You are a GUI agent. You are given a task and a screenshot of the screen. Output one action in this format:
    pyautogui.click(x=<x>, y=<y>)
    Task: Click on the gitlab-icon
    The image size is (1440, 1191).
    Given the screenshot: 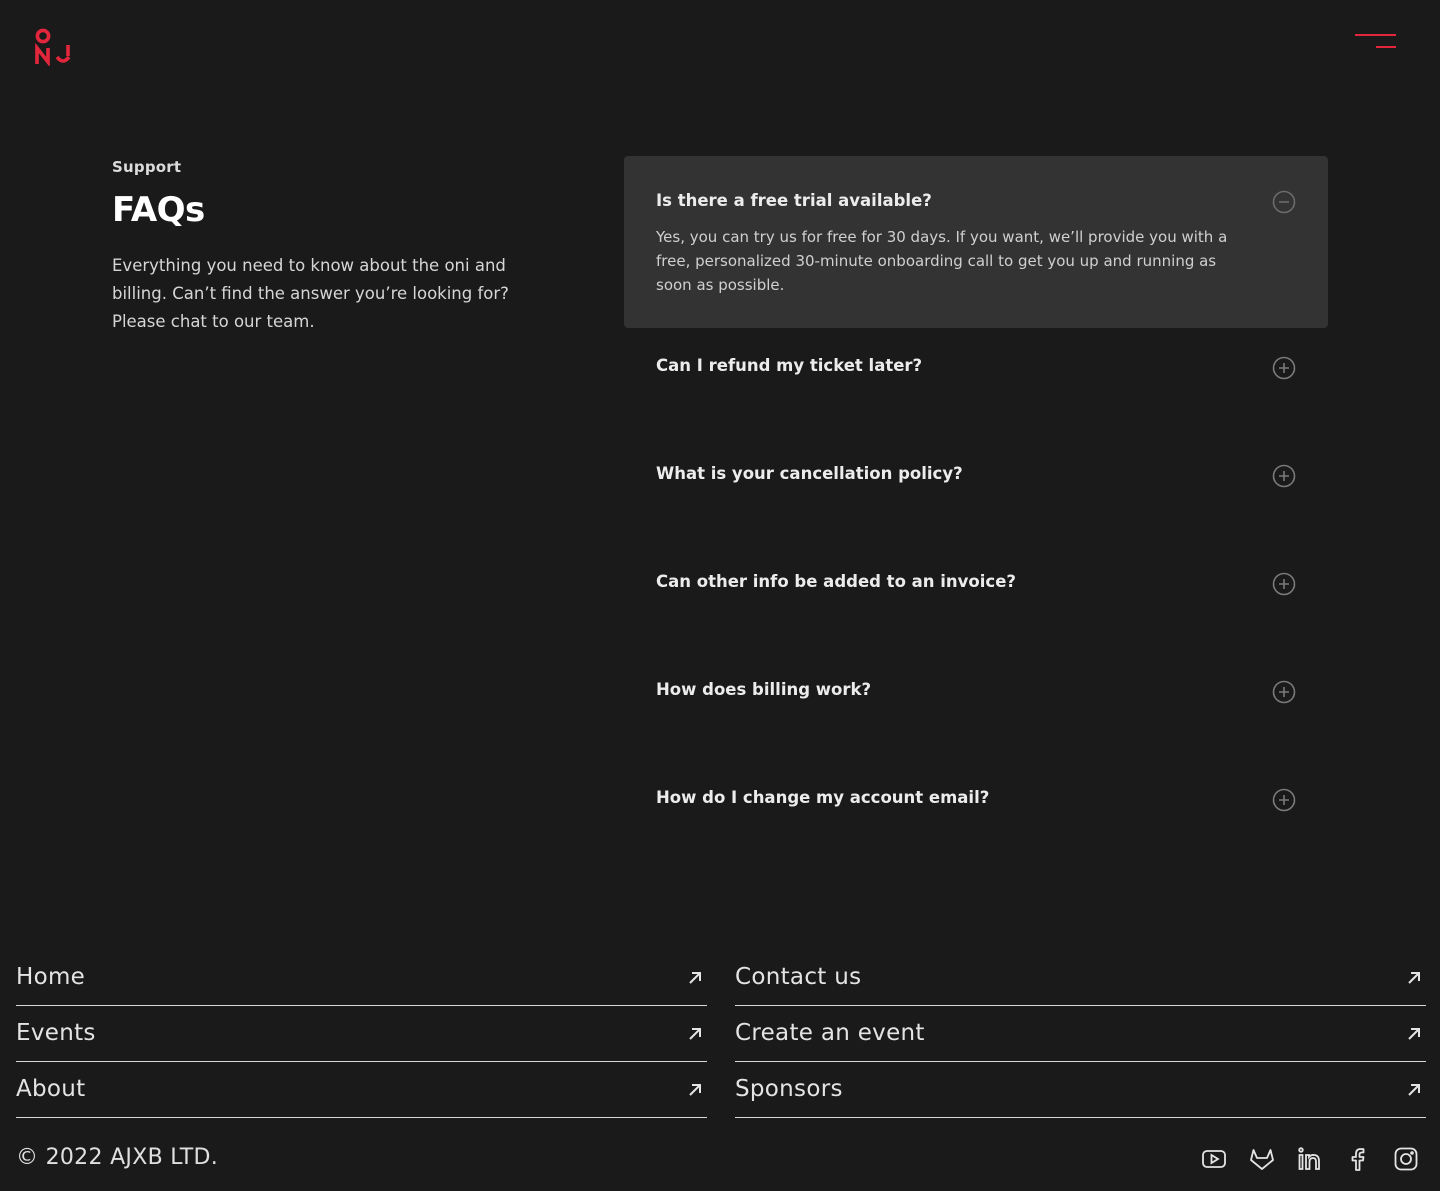 What is the action you would take?
    pyautogui.click(x=1262, y=1159)
    